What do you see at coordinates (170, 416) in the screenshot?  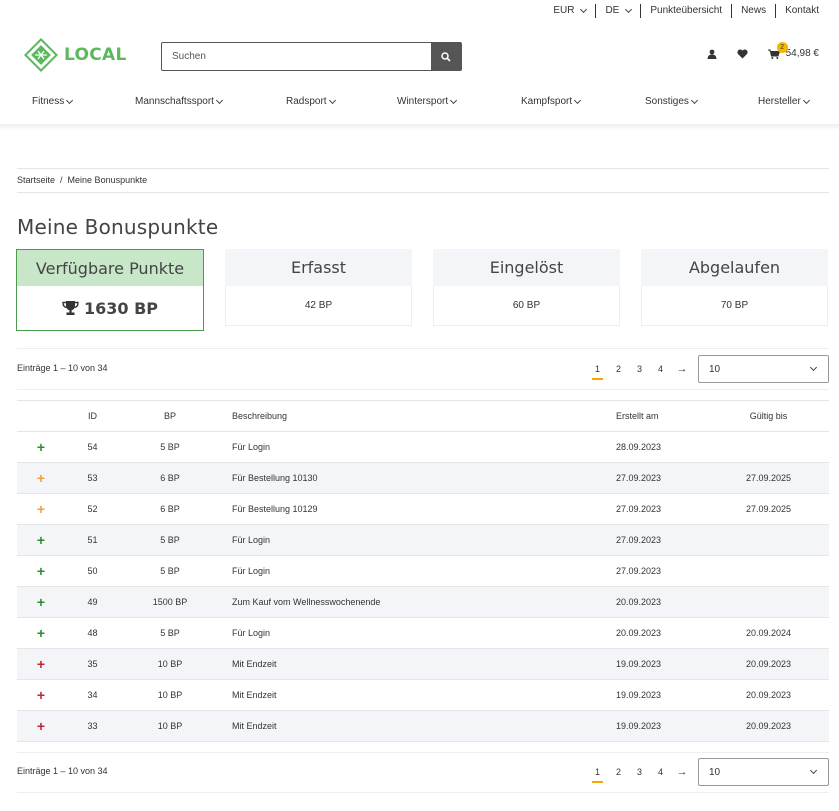 I see `header-bp: BP` at bounding box center [170, 416].